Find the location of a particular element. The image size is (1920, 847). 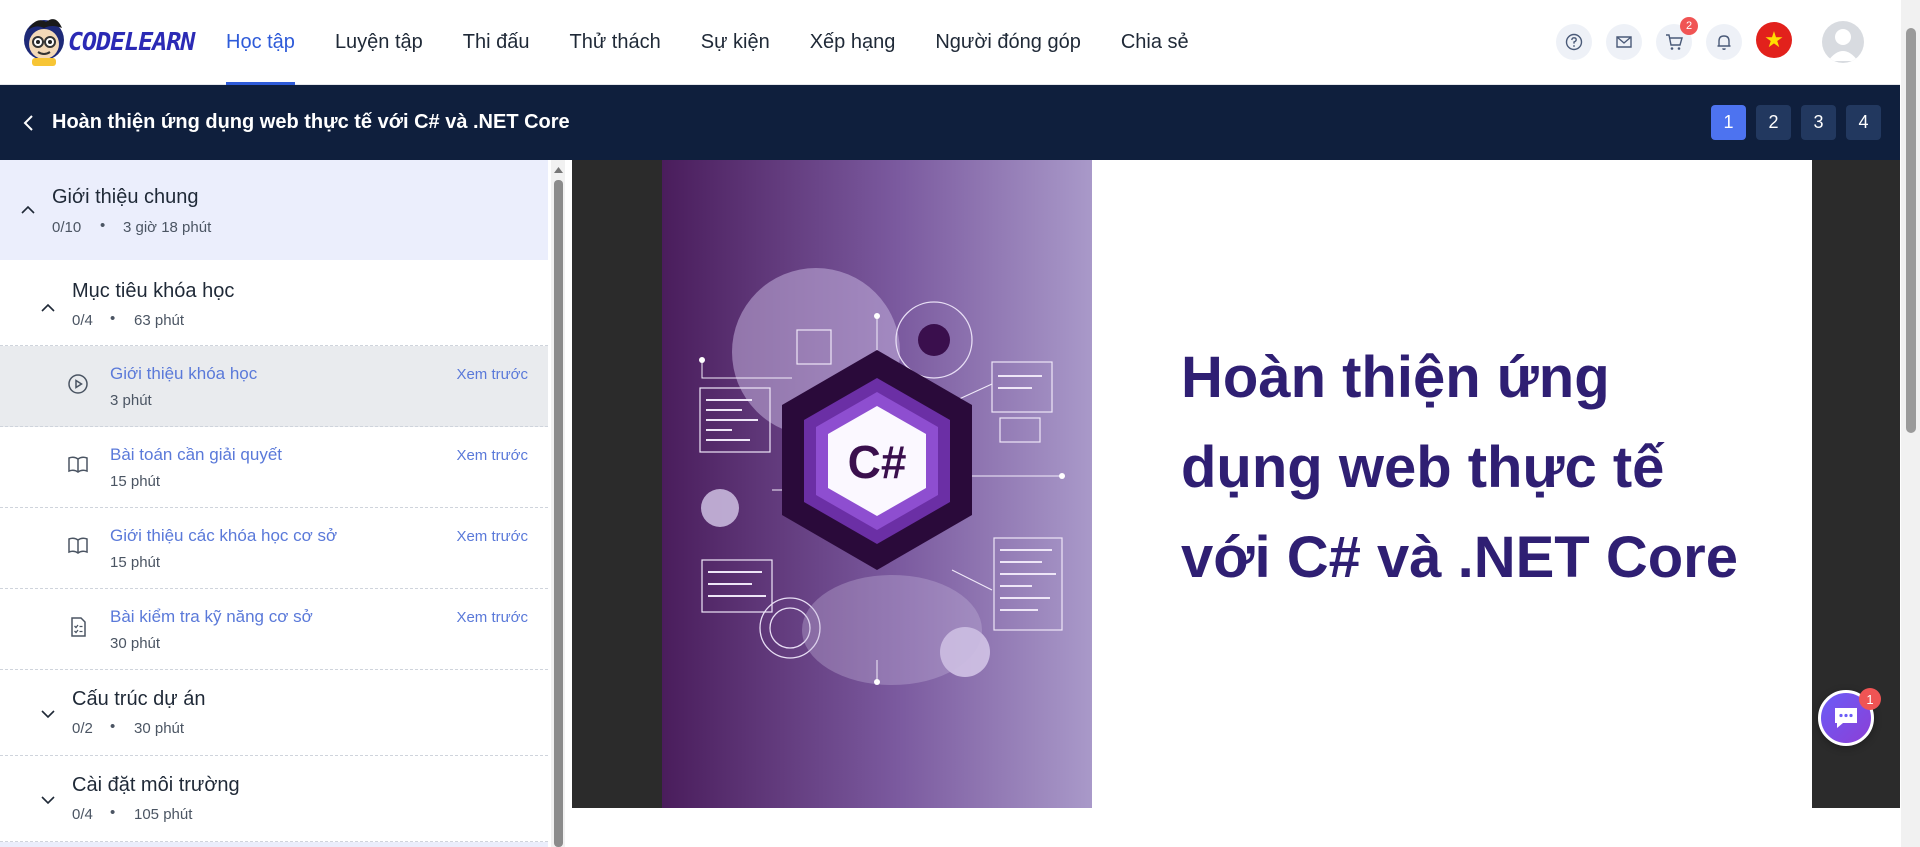

lesson-title: Bài toán cần giải quyết is located at coordinates (196, 454).